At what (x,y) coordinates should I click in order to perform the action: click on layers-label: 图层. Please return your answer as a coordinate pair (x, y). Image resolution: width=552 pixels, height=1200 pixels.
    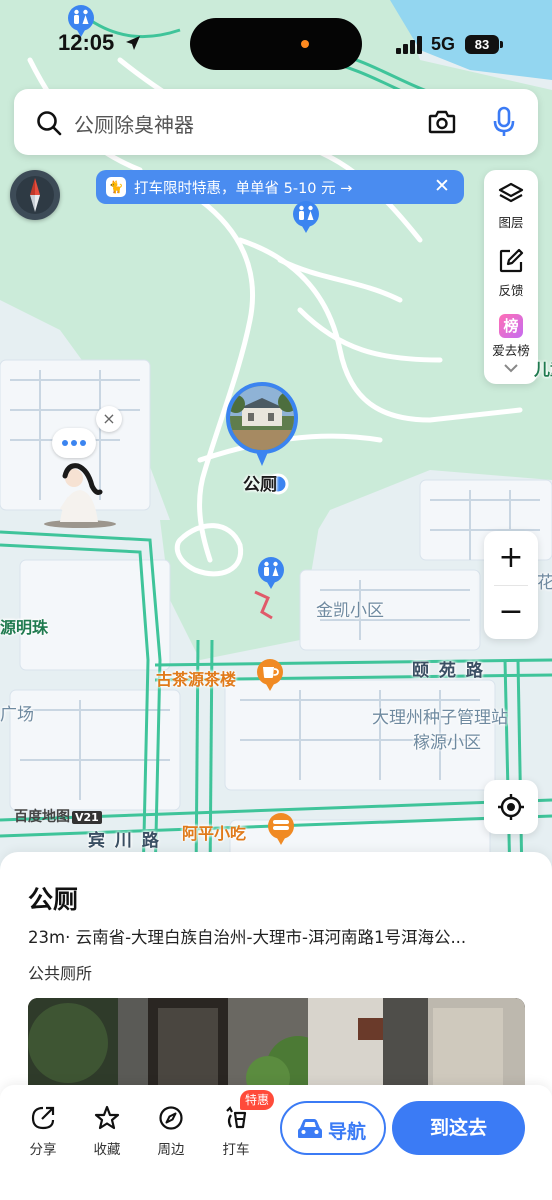
    Looking at the image, I should click on (511, 222).